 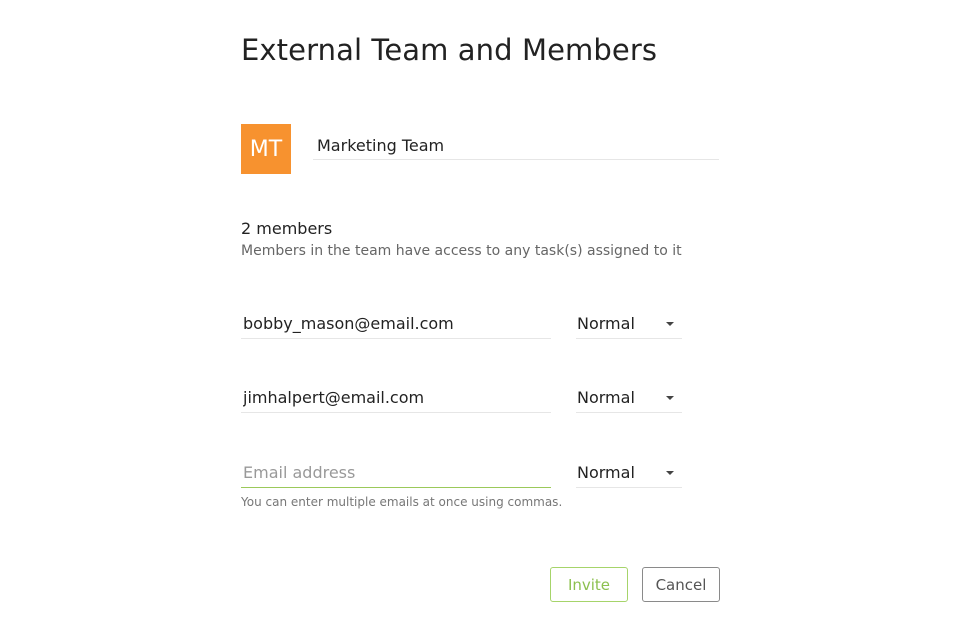 What do you see at coordinates (516, 146) in the screenshot?
I see `team-name-input` at bounding box center [516, 146].